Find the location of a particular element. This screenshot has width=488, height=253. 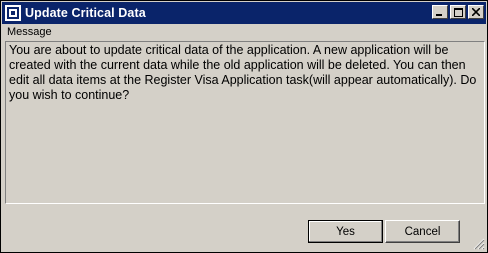

close-button is located at coordinates (476, 12).